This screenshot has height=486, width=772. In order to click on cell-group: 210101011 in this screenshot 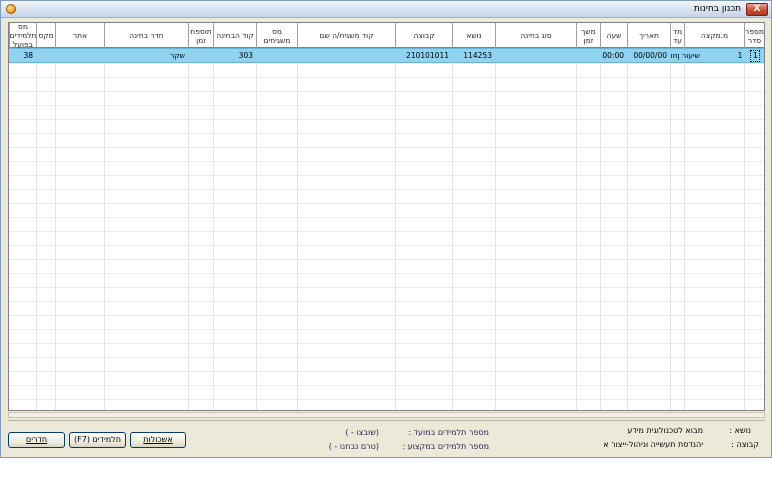, I will do `click(427, 55)`.